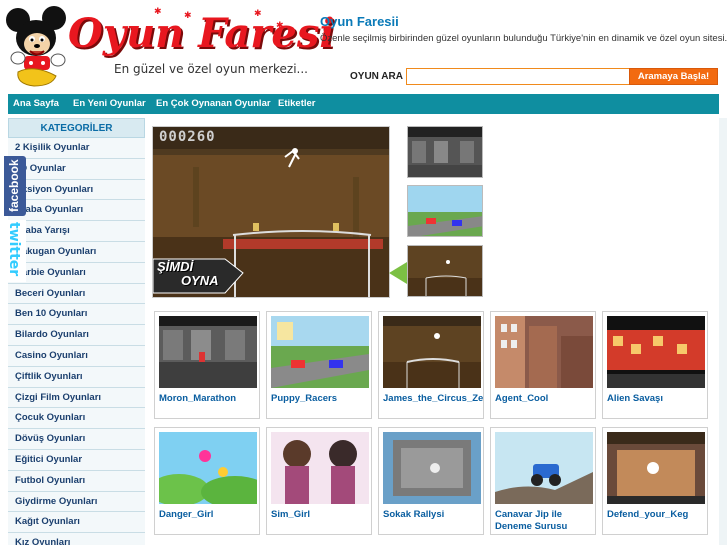 The height and width of the screenshot is (545, 727). Describe the element at coordinates (76, 273) in the screenshot. I see `sidebar-item-category: Barbie Oyunları` at that location.